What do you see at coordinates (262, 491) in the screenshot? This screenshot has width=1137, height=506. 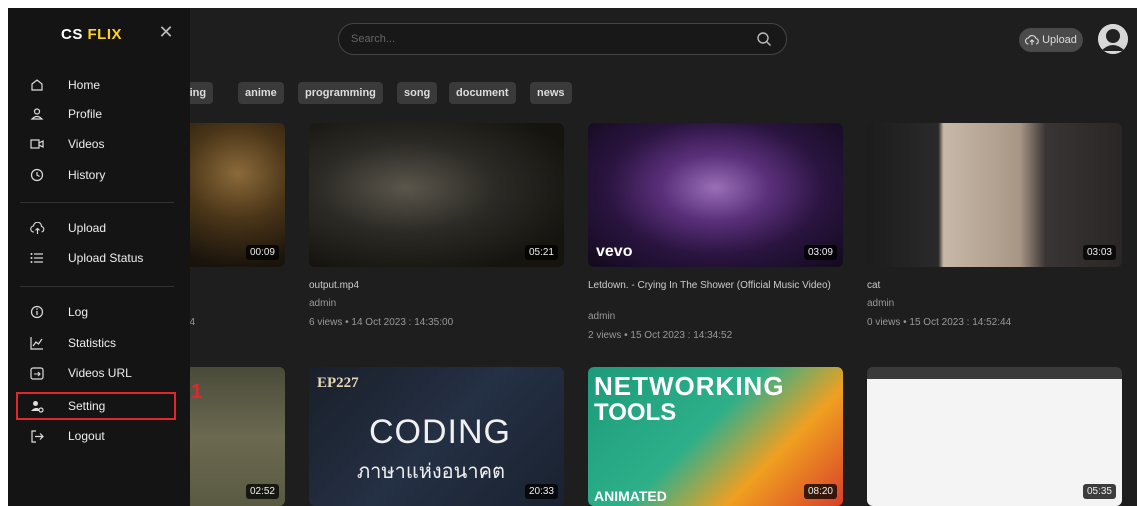 I see `video-duration: 02:52` at bounding box center [262, 491].